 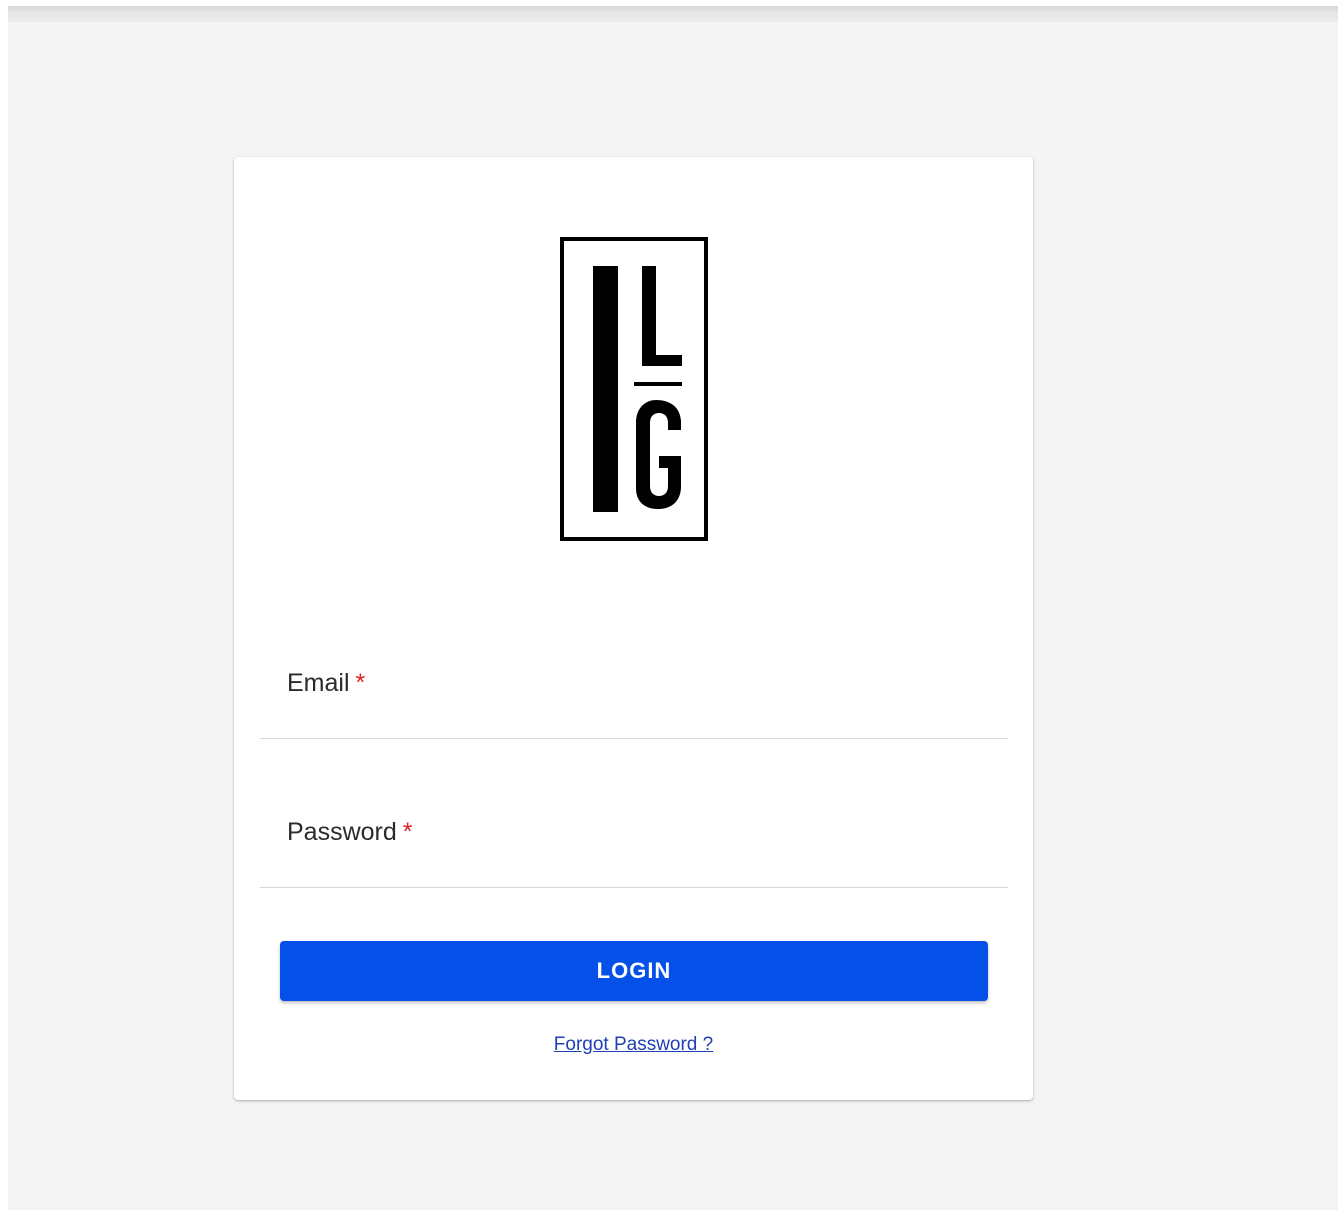 What do you see at coordinates (673, 14) in the screenshot?
I see `browser-top-strip` at bounding box center [673, 14].